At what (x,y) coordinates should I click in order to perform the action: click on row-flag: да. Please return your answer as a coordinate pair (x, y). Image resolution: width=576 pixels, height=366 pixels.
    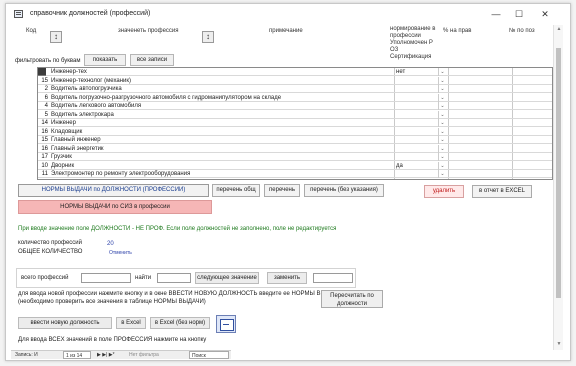
    Looking at the image, I should click on (416, 166).